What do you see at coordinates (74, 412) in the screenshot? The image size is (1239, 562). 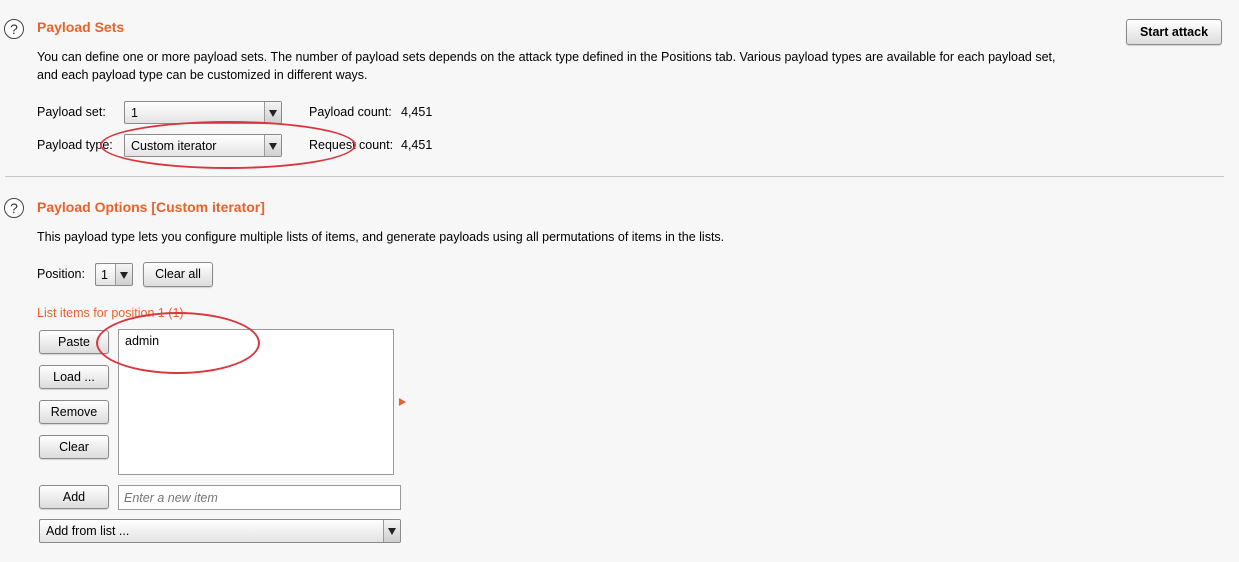 I see `remove-button: Remove` at bounding box center [74, 412].